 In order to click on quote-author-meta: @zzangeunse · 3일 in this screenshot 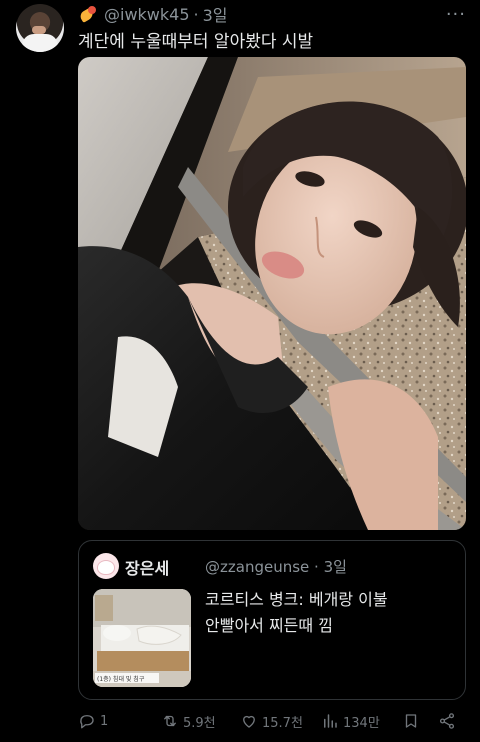, I will do `click(276, 566)`.